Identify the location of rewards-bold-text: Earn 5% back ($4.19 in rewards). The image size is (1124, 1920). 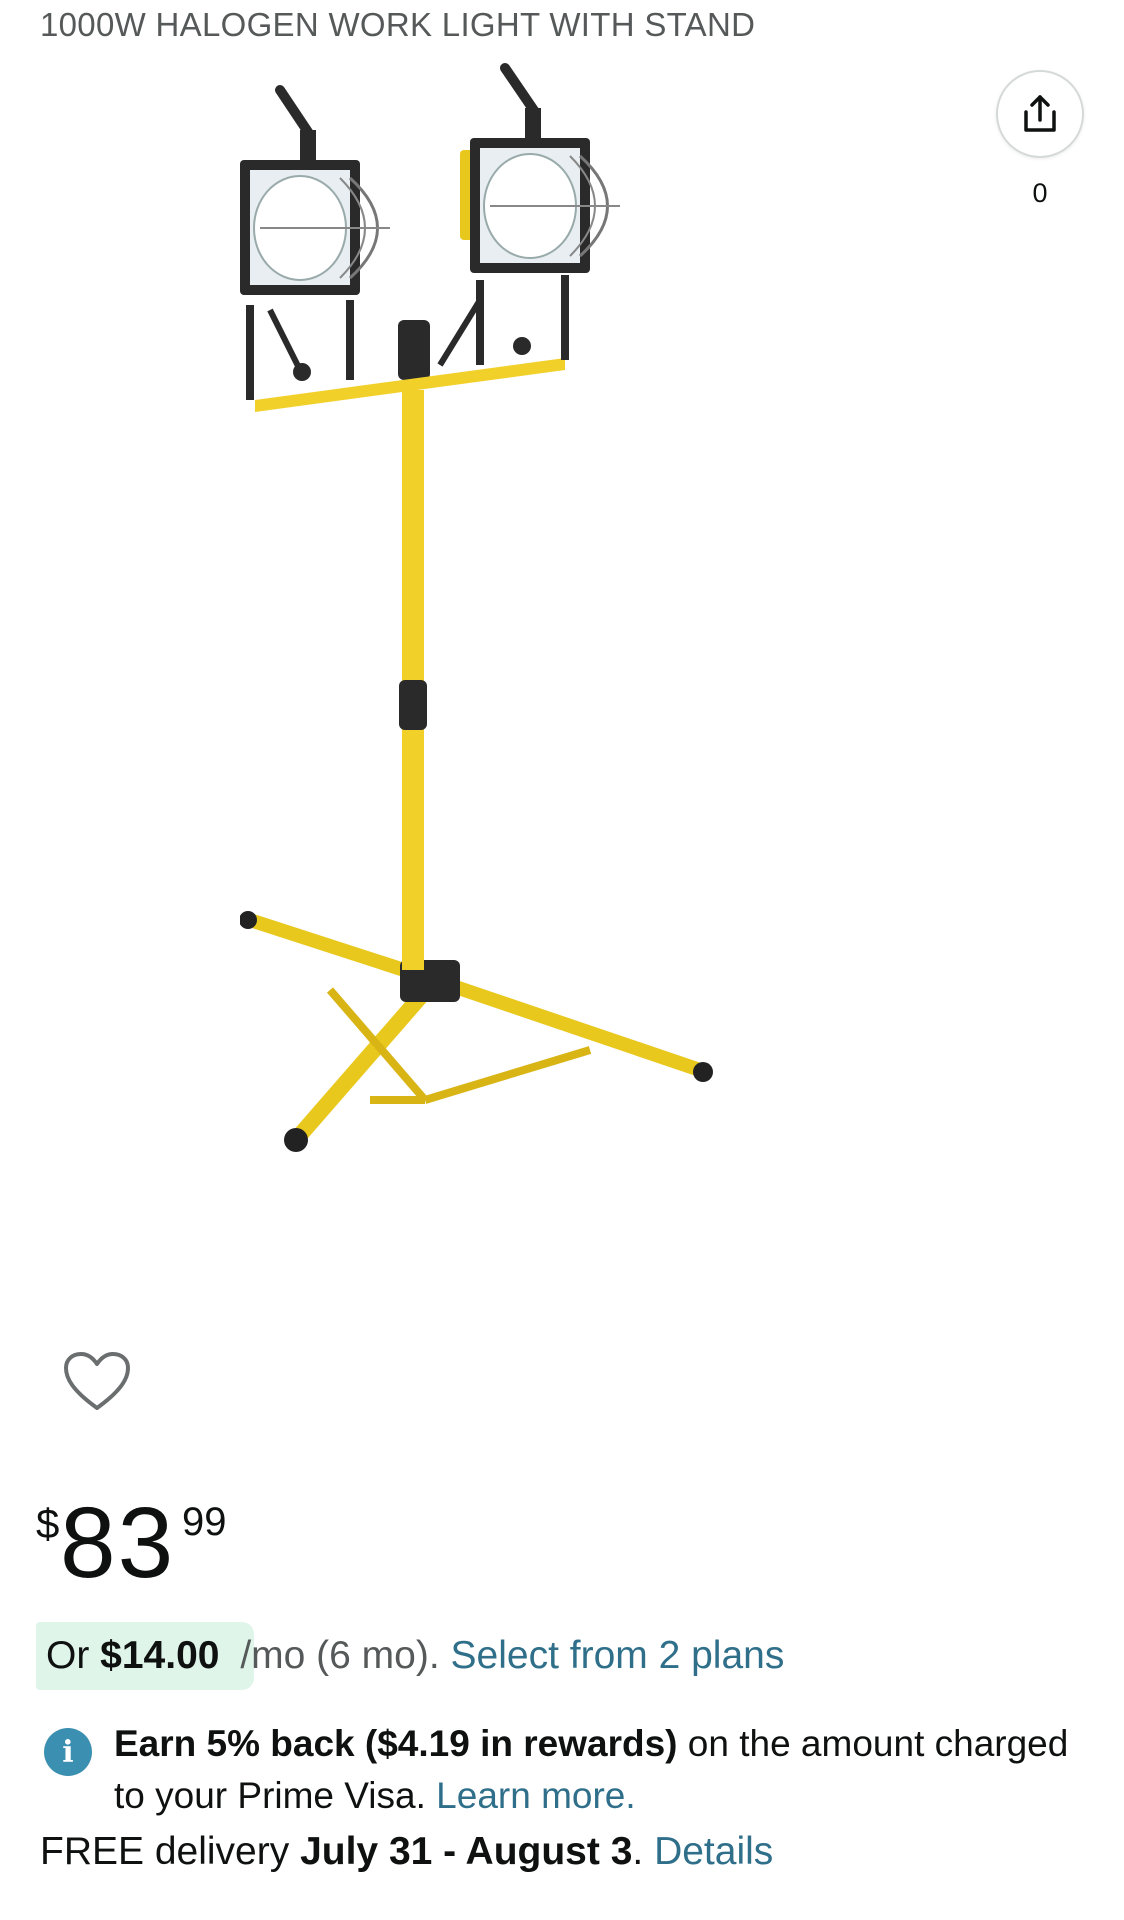
(396, 1743).